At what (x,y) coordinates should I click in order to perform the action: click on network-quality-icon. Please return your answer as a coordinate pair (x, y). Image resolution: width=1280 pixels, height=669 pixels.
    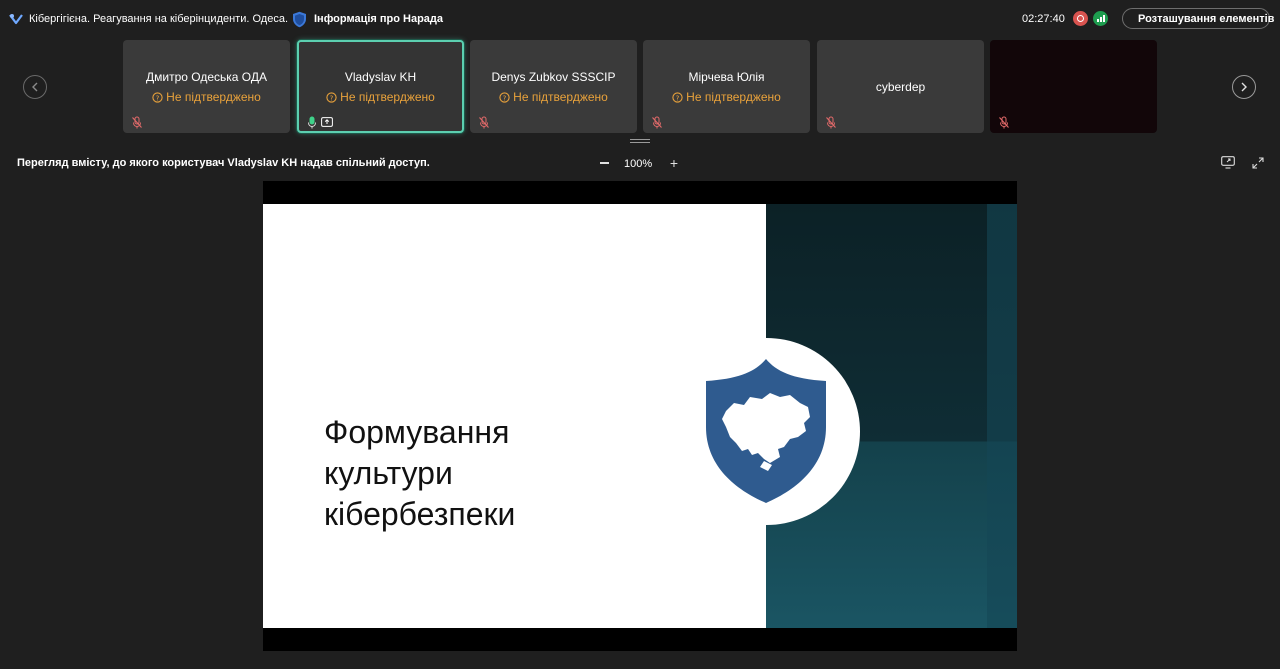
    Looking at the image, I should click on (1100, 18).